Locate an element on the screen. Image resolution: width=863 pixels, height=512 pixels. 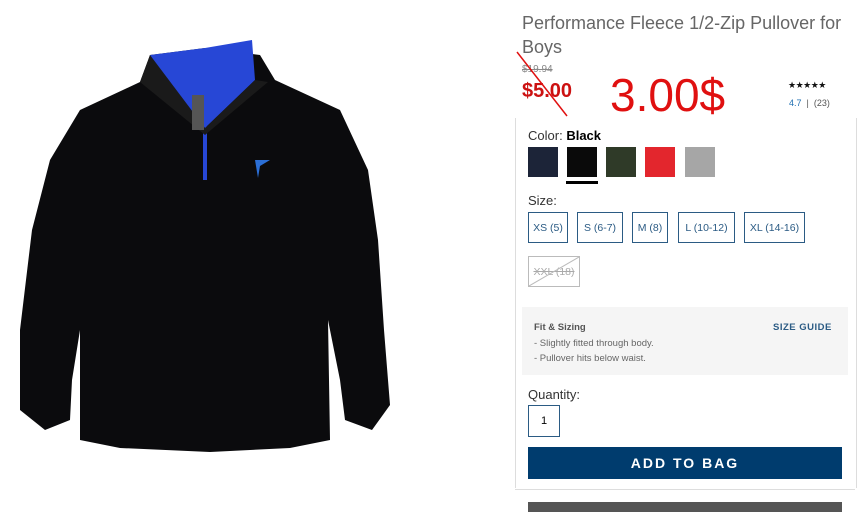
panel-divider is located at coordinates (685, 489).